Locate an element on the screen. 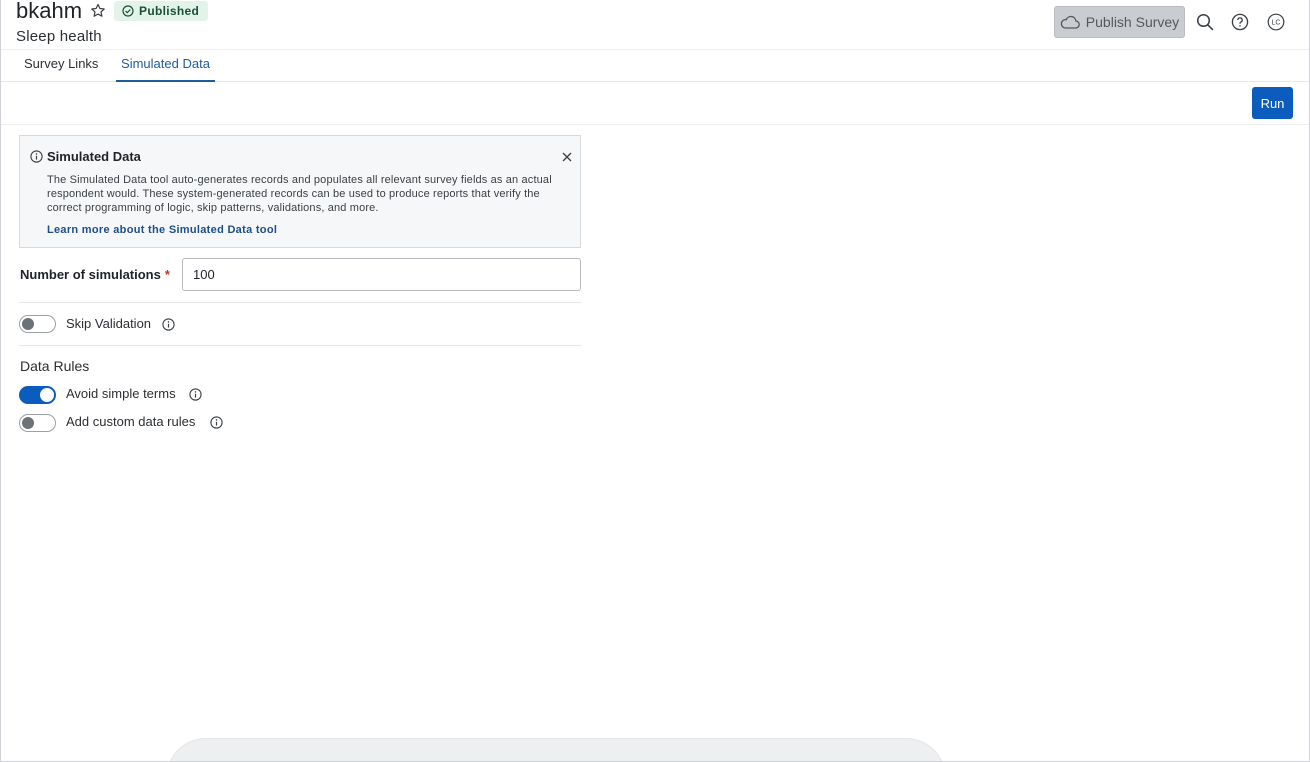 This screenshot has width=1310, height=762. skip-validation-toggle is located at coordinates (37, 324).